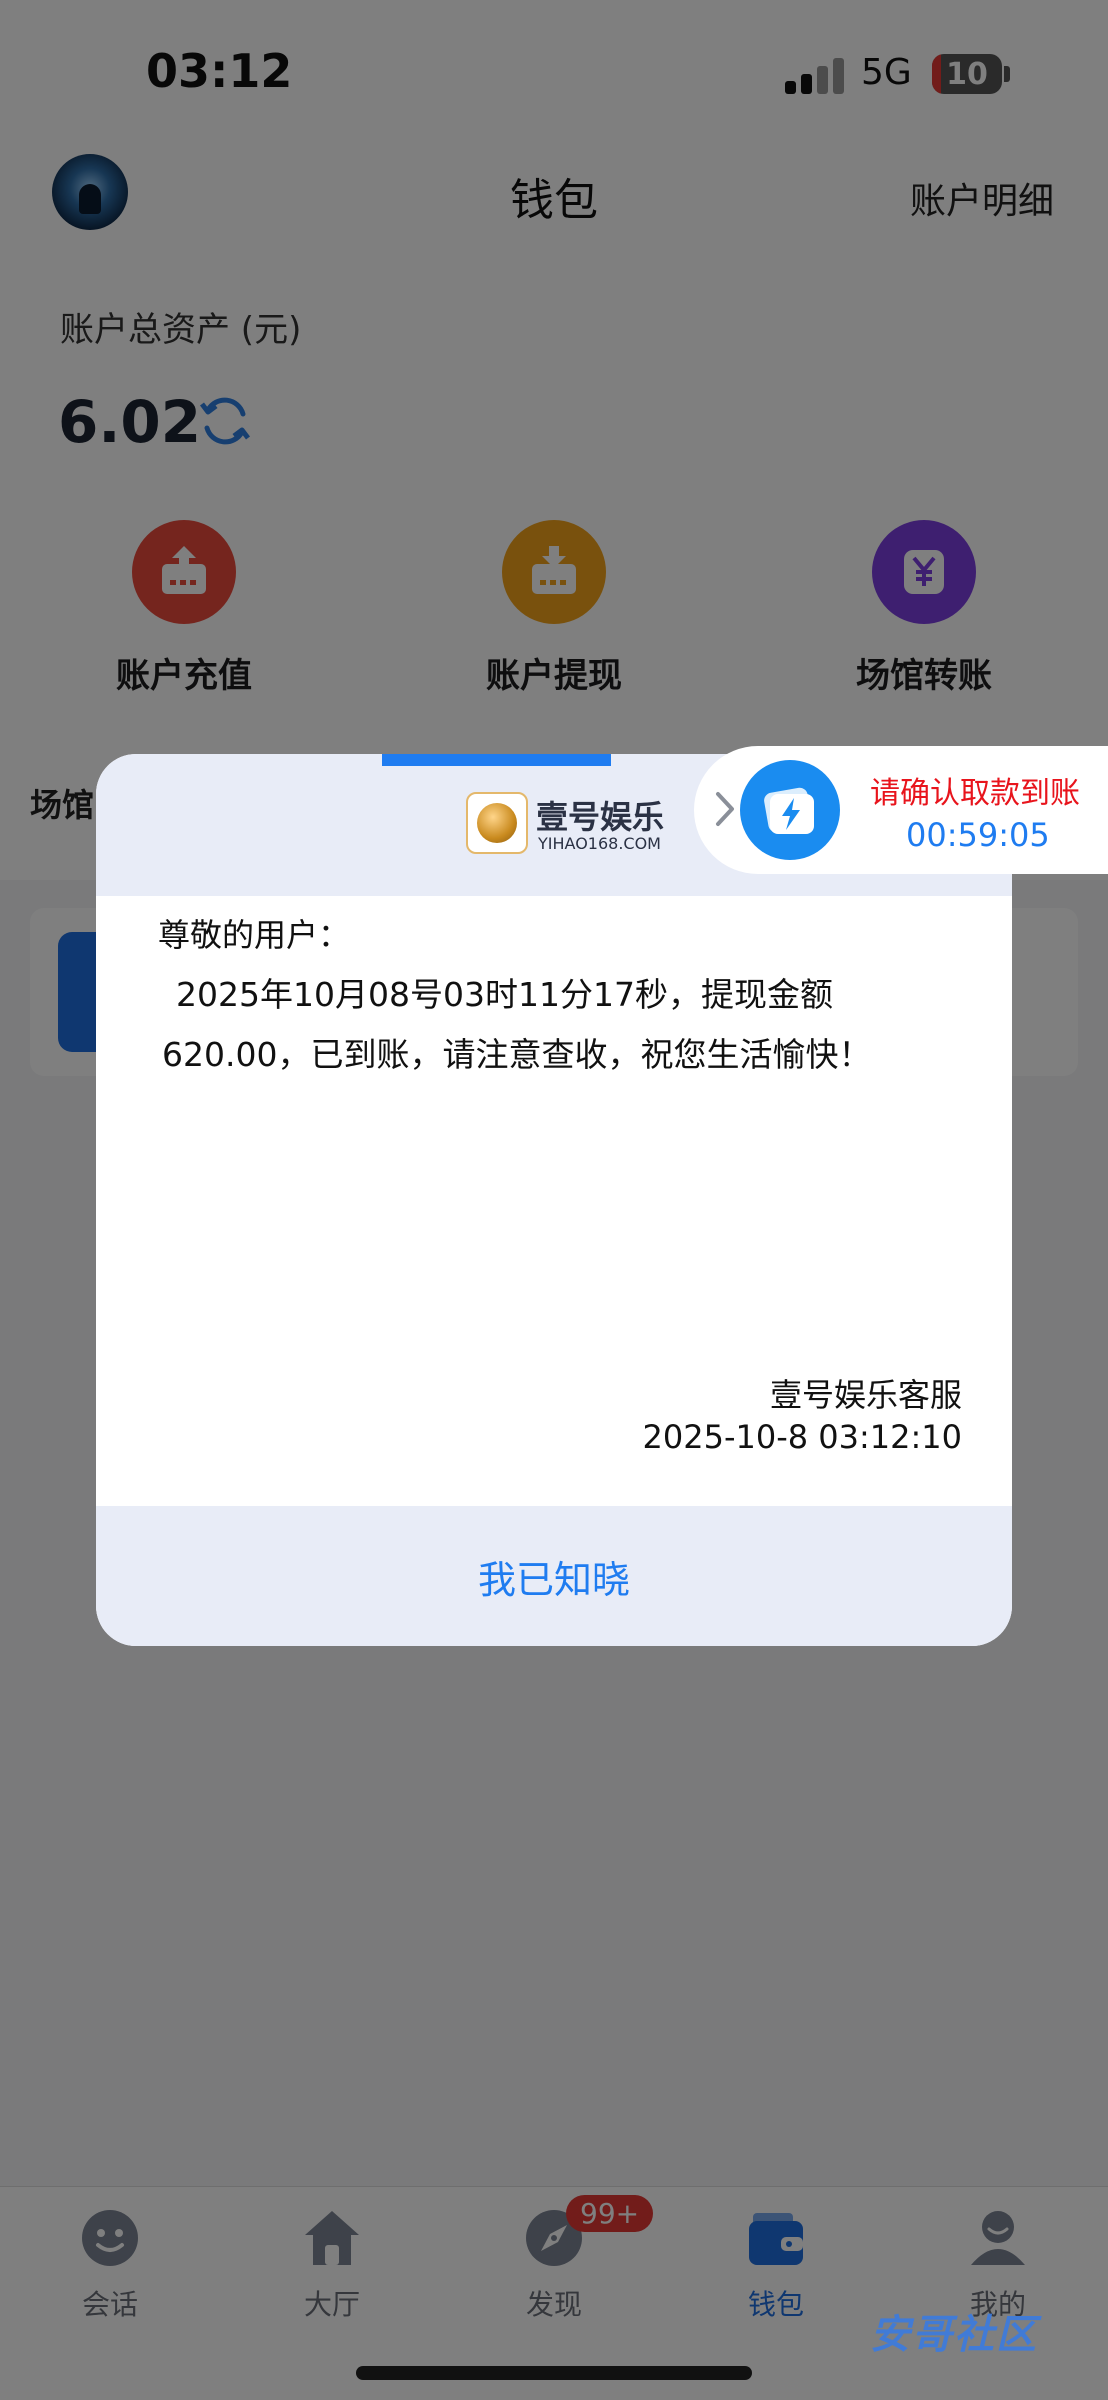 This screenshot has height=2400, width=1108. Describe the element at coordinates (802, 1437) in the screenshot. I see `signature-time: 2025-10-8 03:12:10` at that location.